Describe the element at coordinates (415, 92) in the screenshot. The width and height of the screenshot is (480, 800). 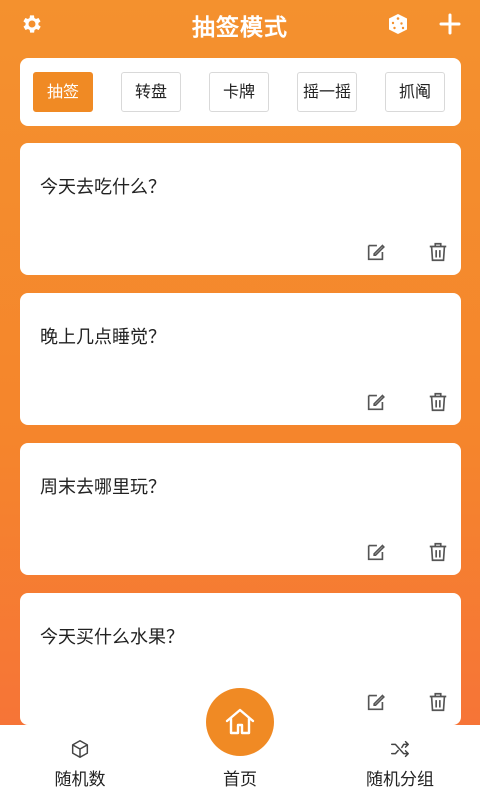
I see `tab-lottery: 抓阄` at that location.